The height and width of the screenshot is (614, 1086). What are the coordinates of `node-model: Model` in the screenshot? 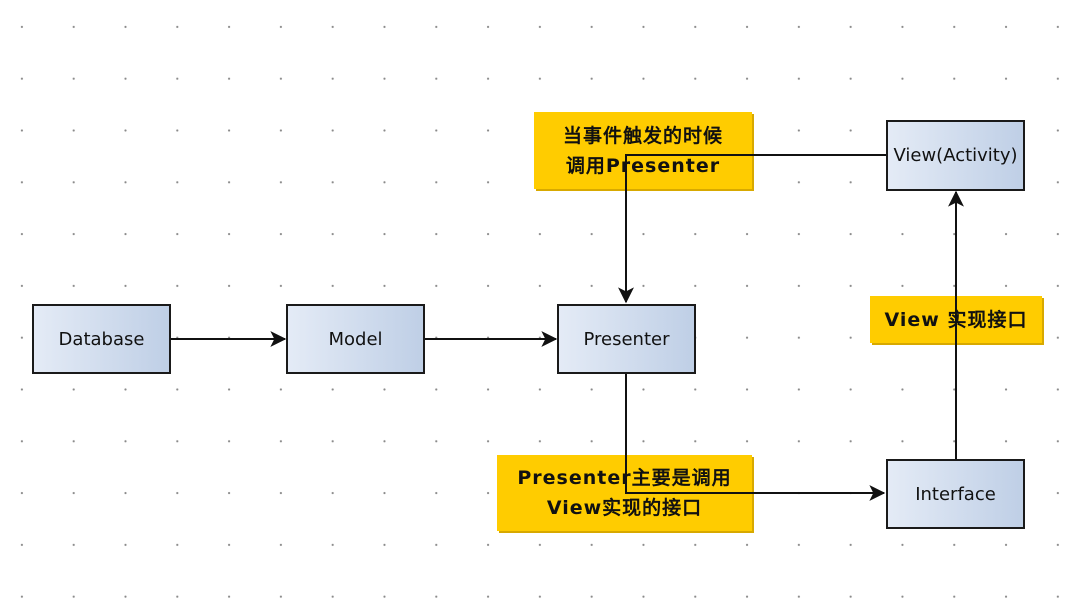 It's located at (355, 339).